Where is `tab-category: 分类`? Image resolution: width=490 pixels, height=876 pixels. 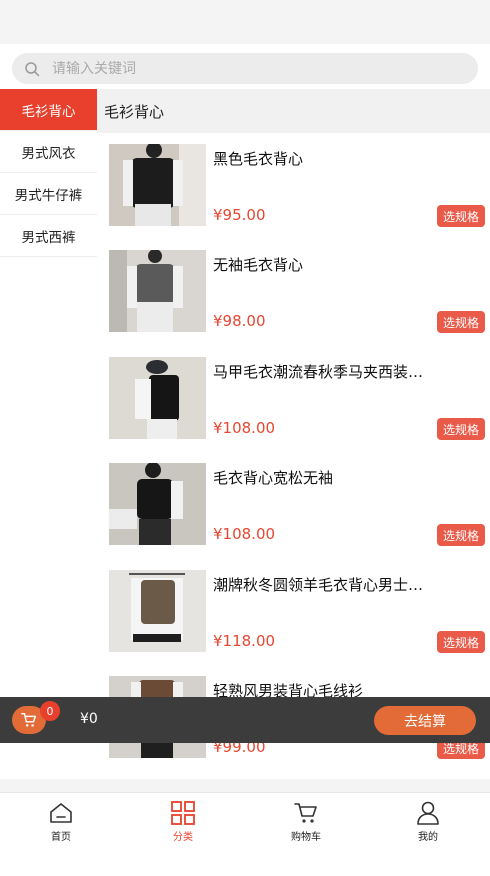 tab-category: 分类 is located at coordinates (183, 821).